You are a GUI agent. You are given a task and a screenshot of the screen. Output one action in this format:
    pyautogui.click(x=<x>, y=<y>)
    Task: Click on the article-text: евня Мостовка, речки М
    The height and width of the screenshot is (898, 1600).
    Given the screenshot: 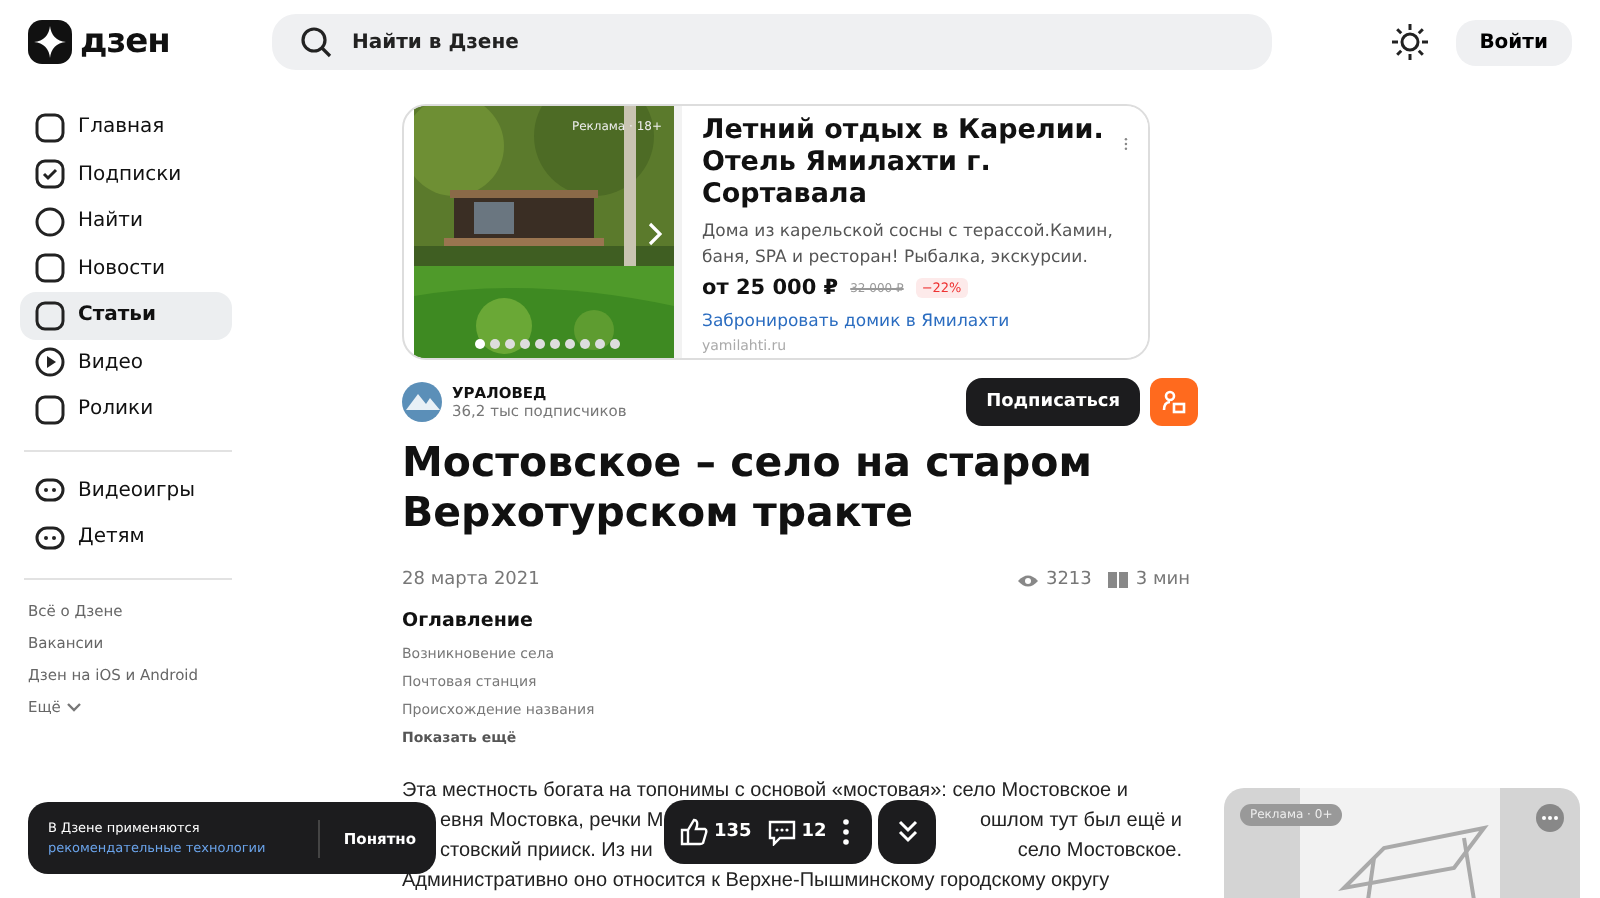 What is the action you would take?
    pyautogui.click(x=552, y=822)
    